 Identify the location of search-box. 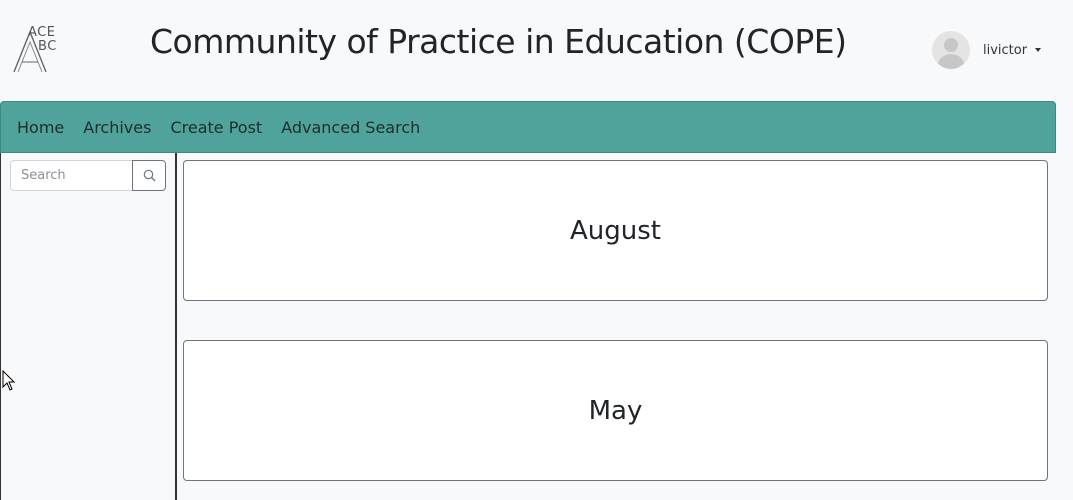
(88, 175).